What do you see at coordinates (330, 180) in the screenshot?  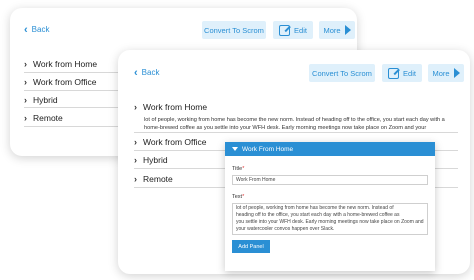 I see `title-input: Work From Home` at bounding box center [330, 180].